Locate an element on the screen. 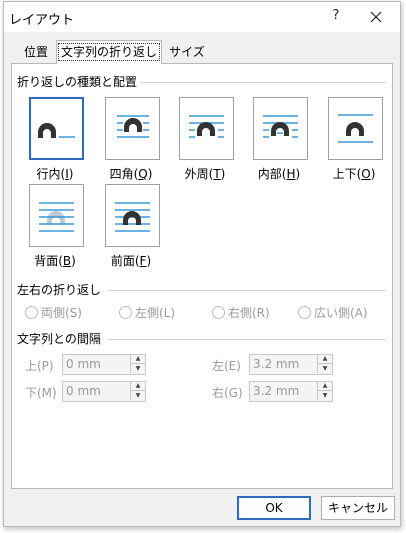  tight-wrap-icon is located at coordinates (206, 126).